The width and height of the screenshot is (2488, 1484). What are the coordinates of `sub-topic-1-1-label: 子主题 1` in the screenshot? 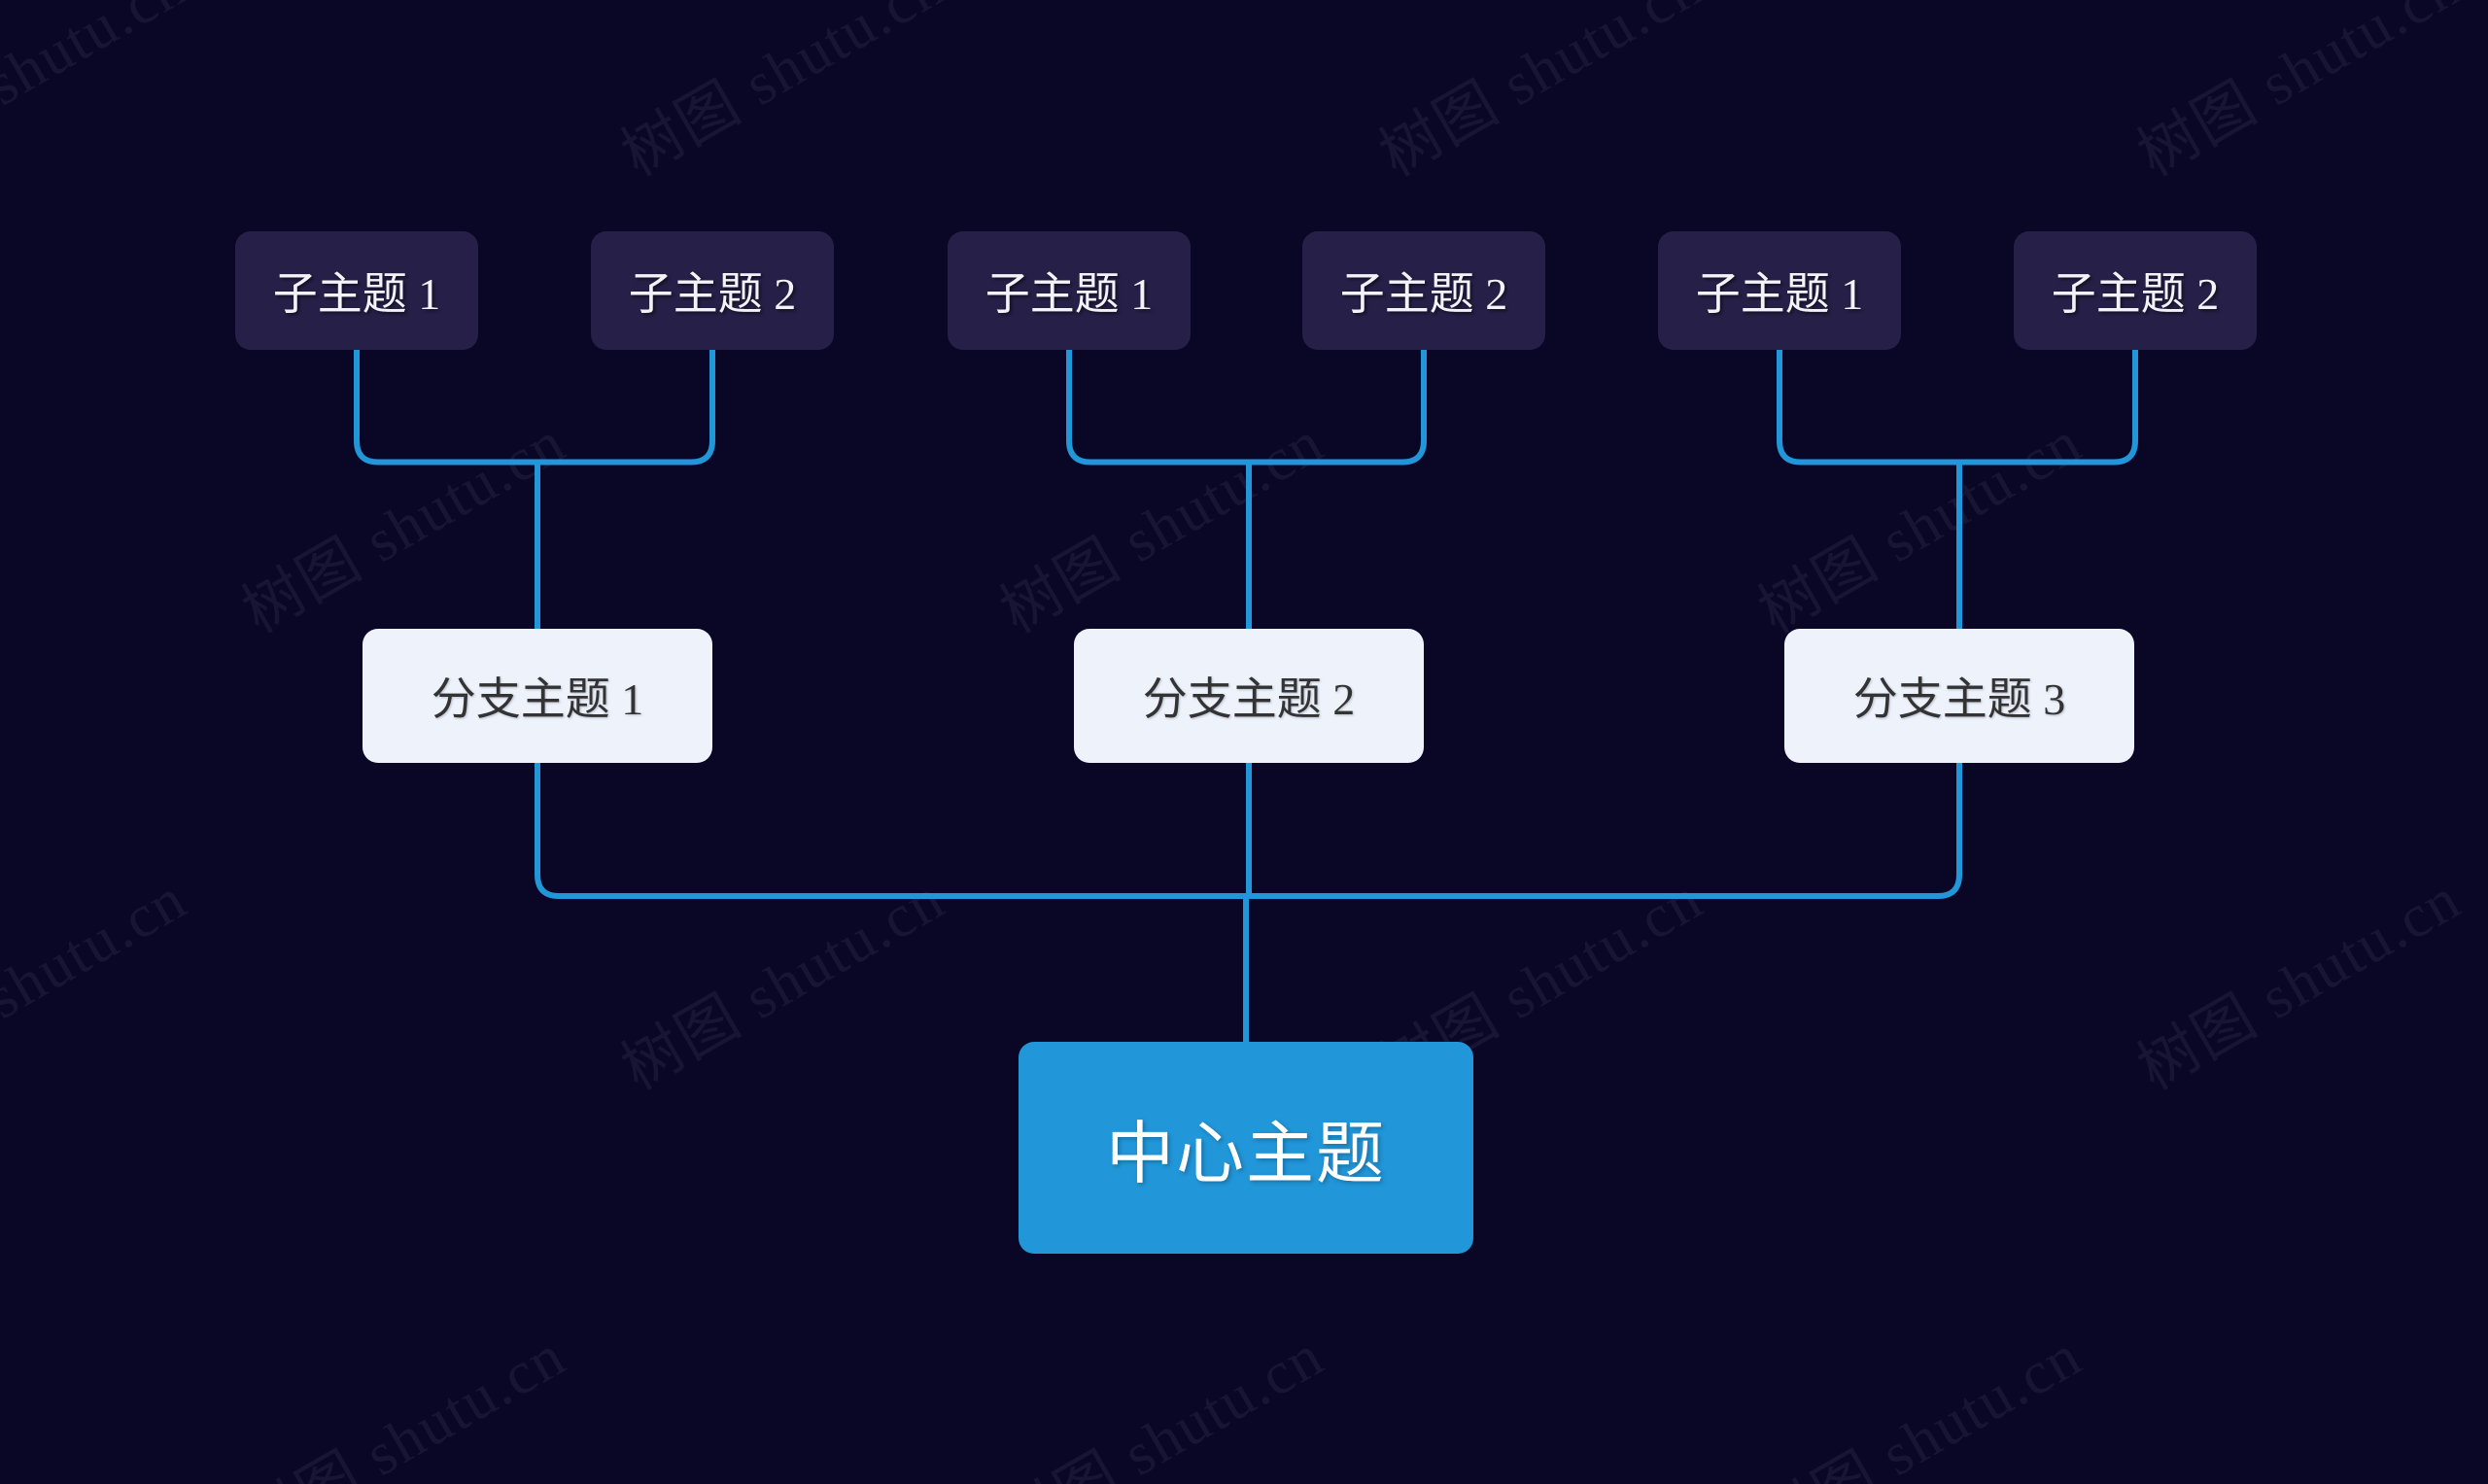 It's located at (356, 294).